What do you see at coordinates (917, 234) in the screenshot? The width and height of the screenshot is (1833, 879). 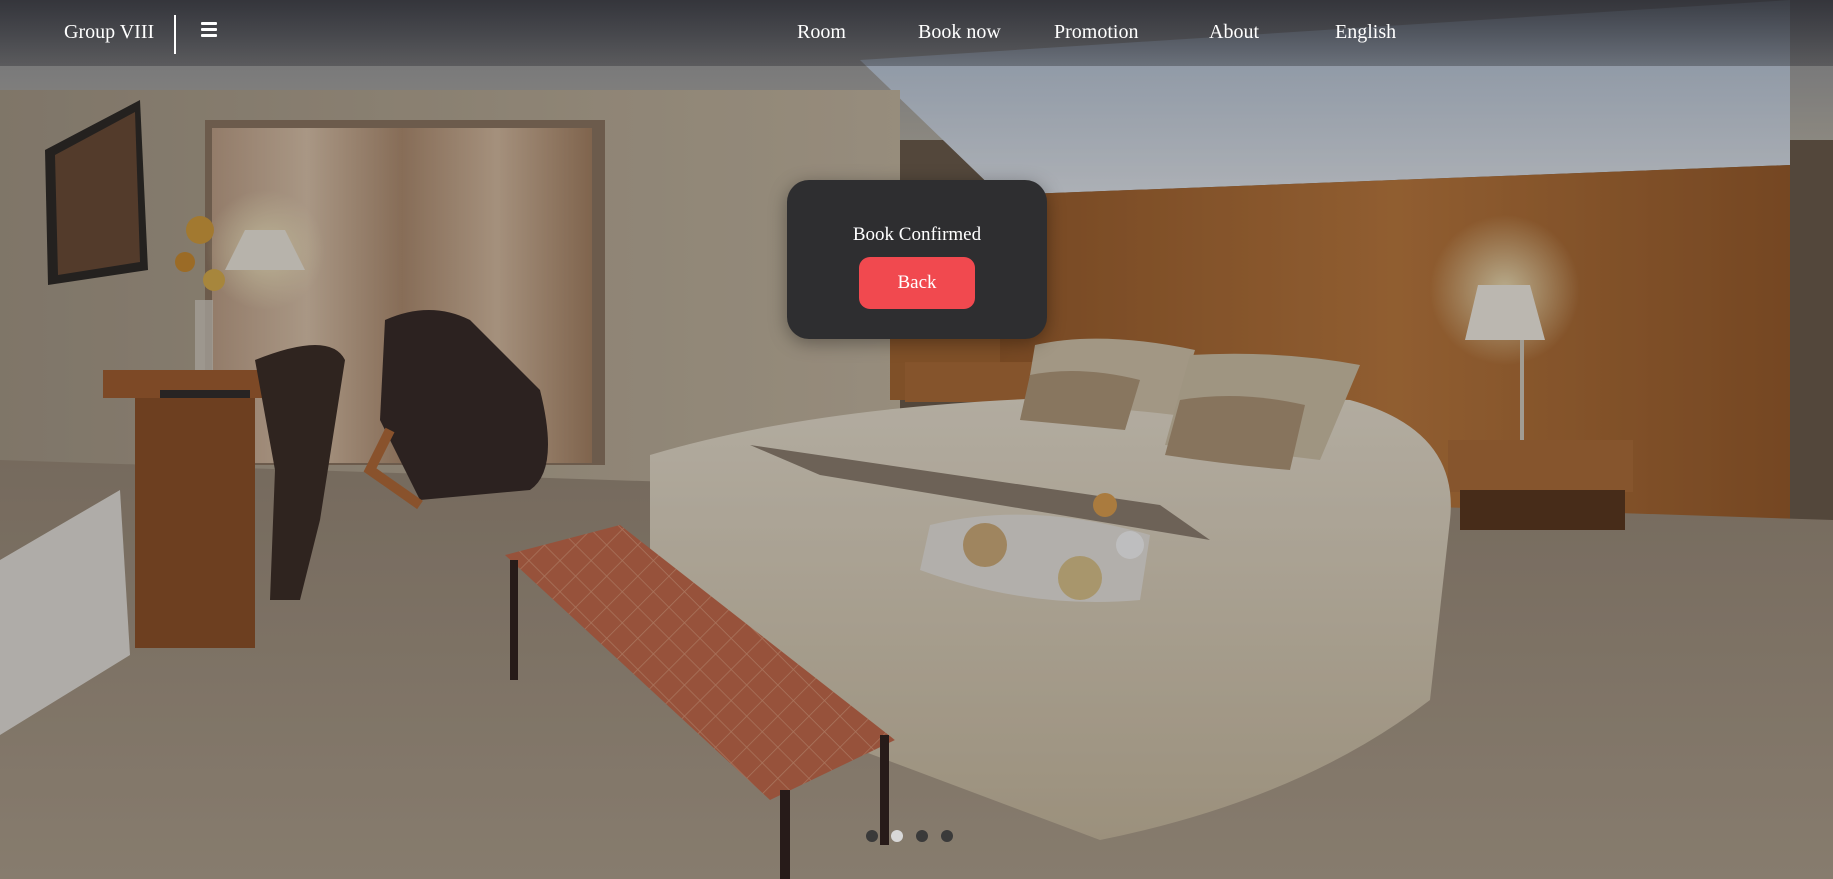 I see `modal-title: Book Confirmed` at bounding box center [917, 234].